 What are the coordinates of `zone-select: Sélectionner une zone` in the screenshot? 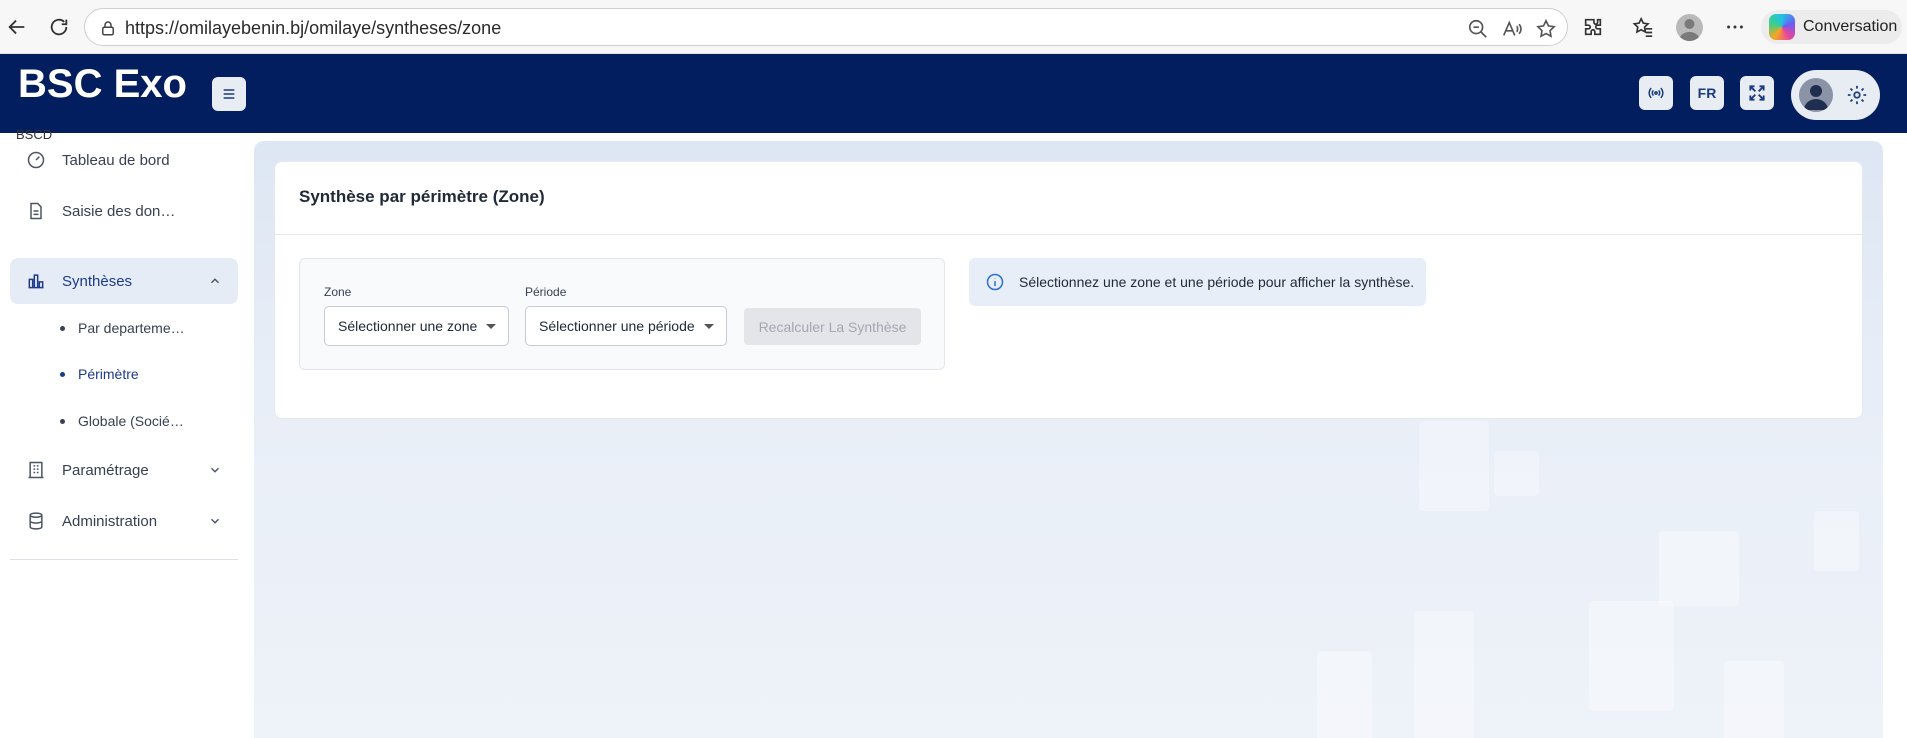 It's located at (416, 326).